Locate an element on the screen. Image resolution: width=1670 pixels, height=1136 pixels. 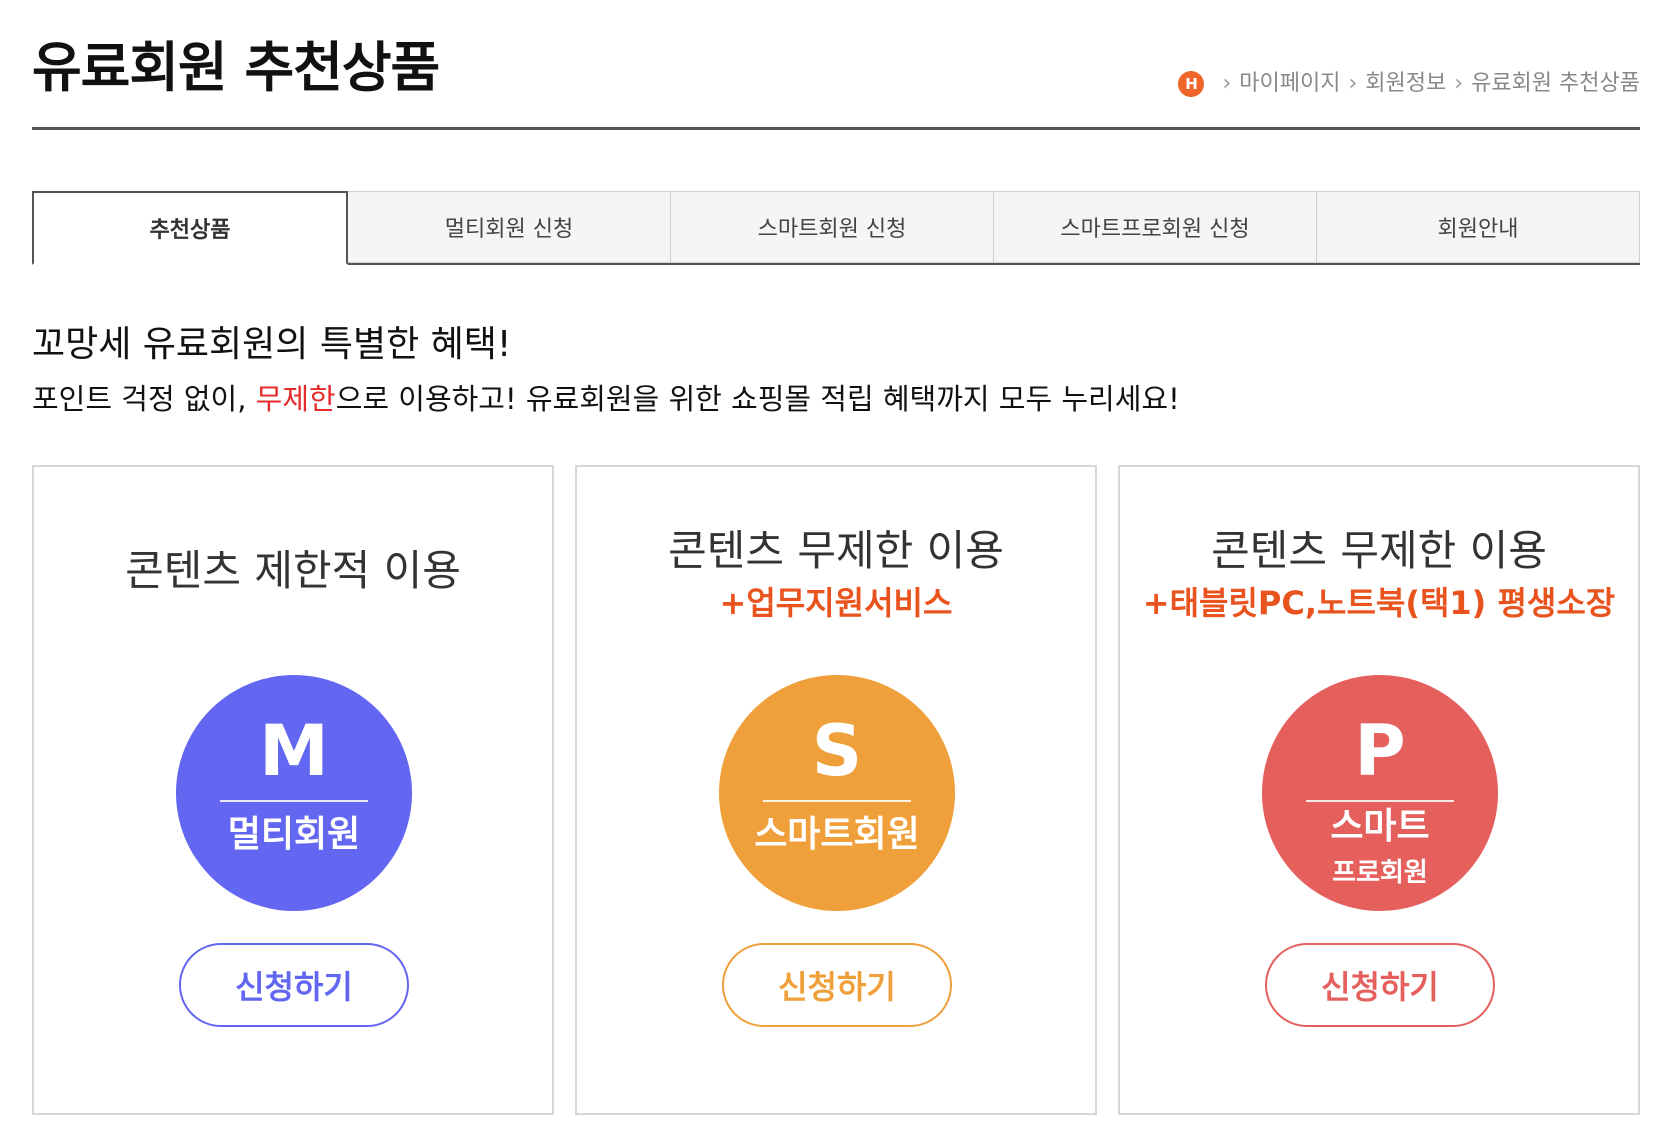
tab-smartpro-apply: 스마트프로회원 신청 is located at coordinates (1155, 227).